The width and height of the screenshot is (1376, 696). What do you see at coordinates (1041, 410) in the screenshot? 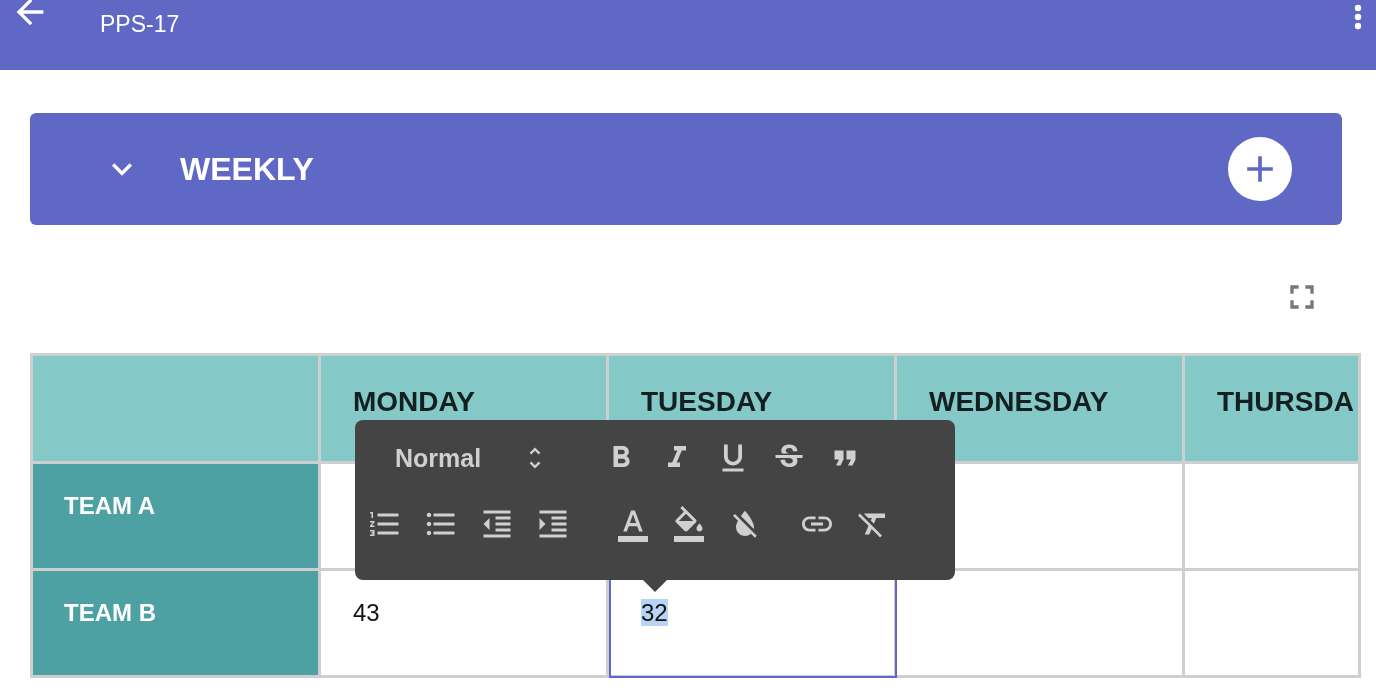
I see `column-header: WEDNESDAY` at bounding box center [1041, 410].